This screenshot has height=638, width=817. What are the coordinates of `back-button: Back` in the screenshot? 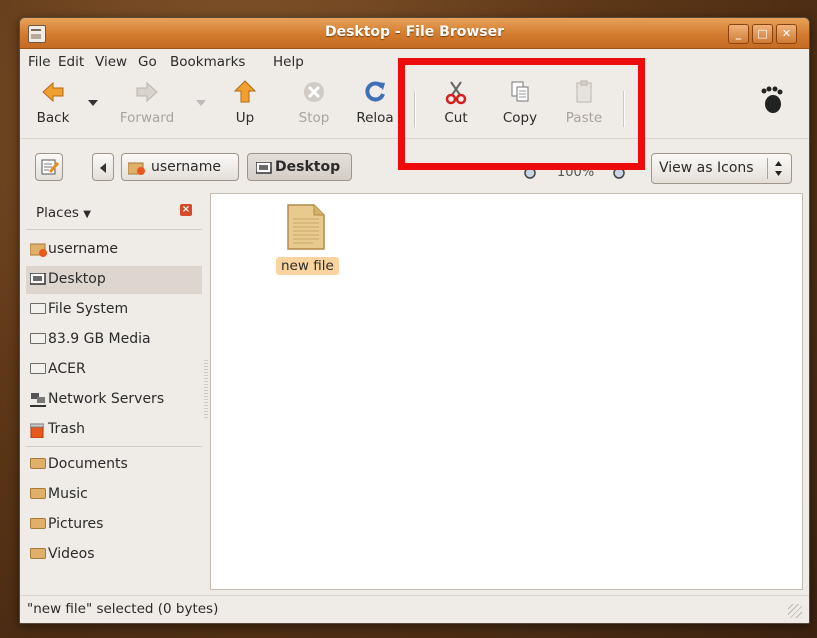 It's located at (53, 102).